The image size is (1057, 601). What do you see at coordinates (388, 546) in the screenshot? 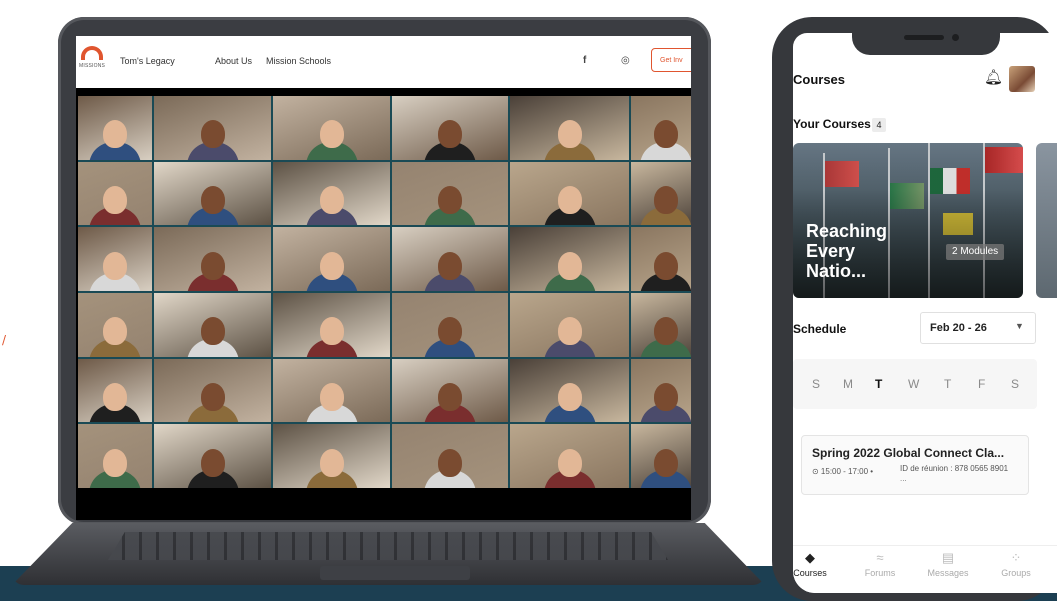
I see `laptop-keyboard` at bounding box center [388, 546].